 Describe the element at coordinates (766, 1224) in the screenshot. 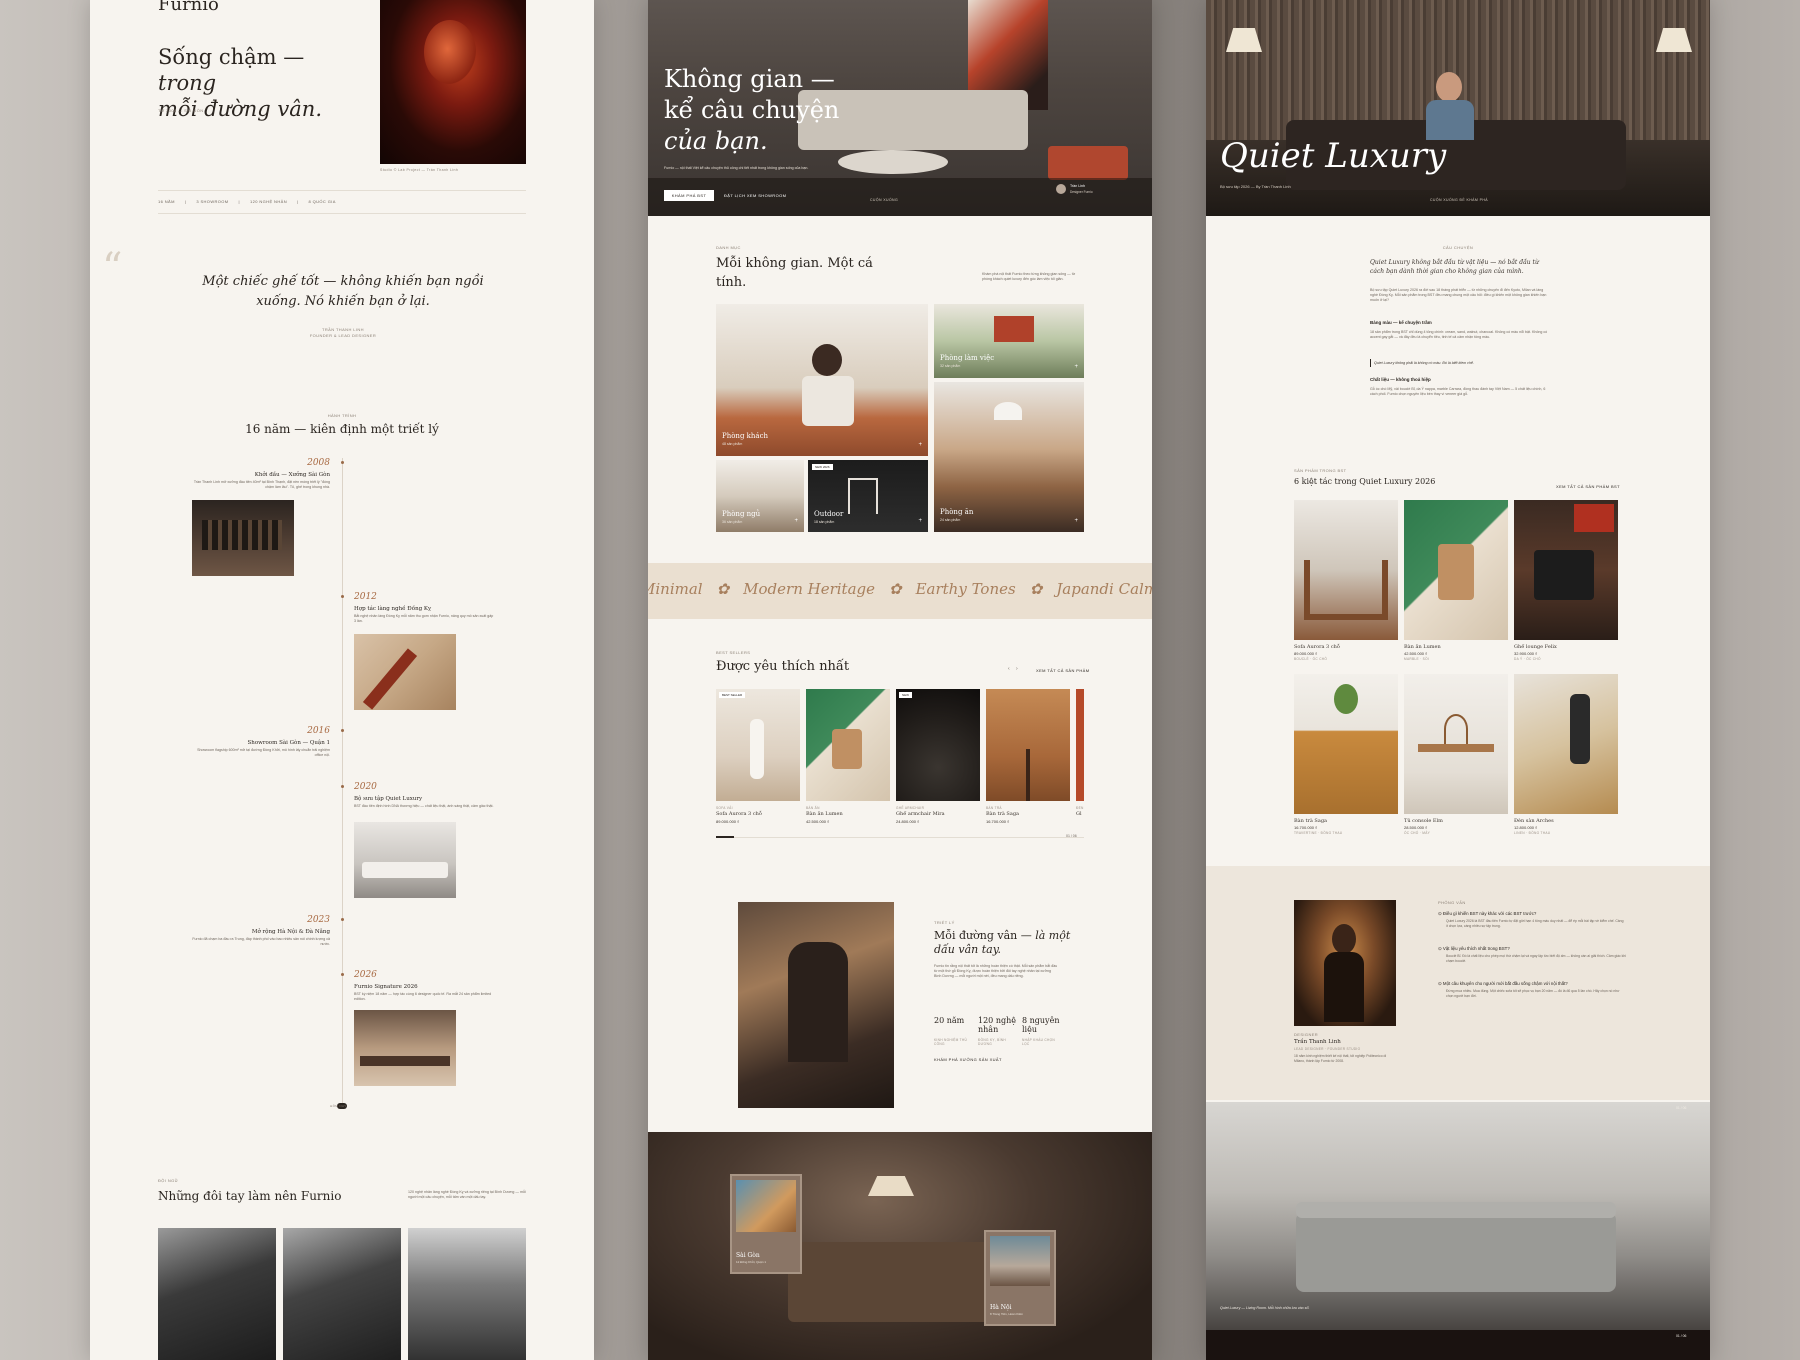

I see `showroom-card-saigon: Sài Gòn 12 Đồng Khởi, Quận 1` at that location.